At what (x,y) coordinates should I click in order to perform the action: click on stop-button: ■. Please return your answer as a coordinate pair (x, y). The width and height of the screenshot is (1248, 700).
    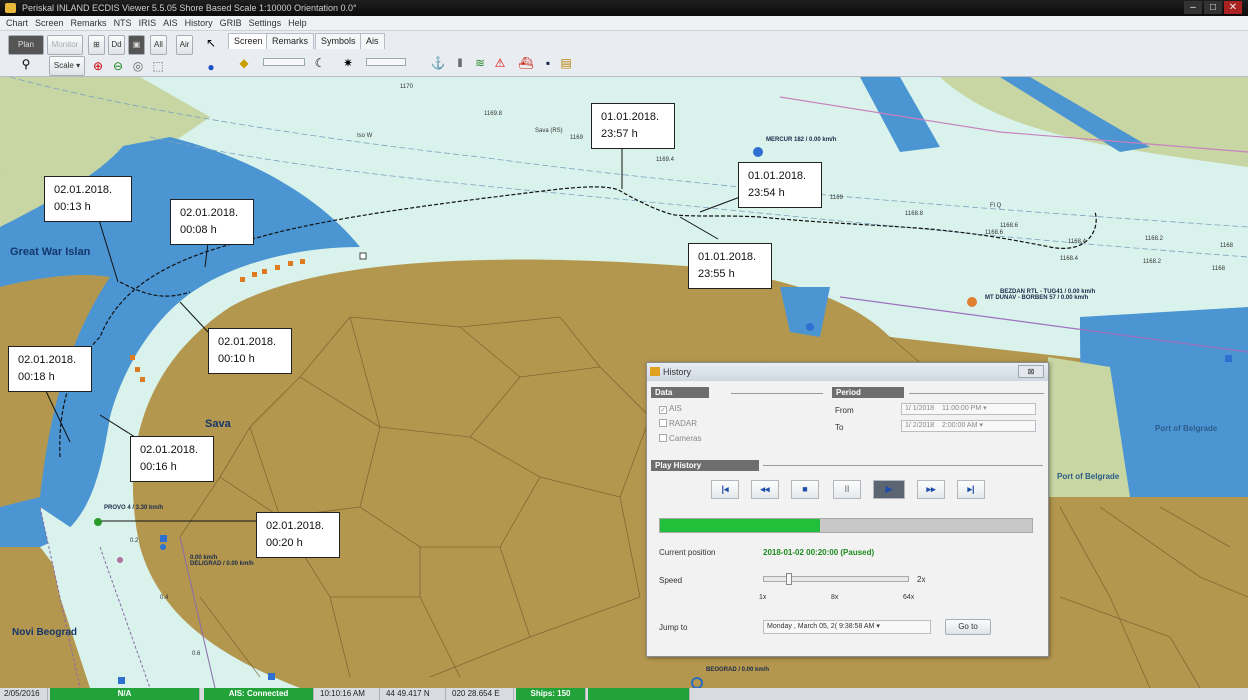
    Looking at the image, I should click on (805, 489).